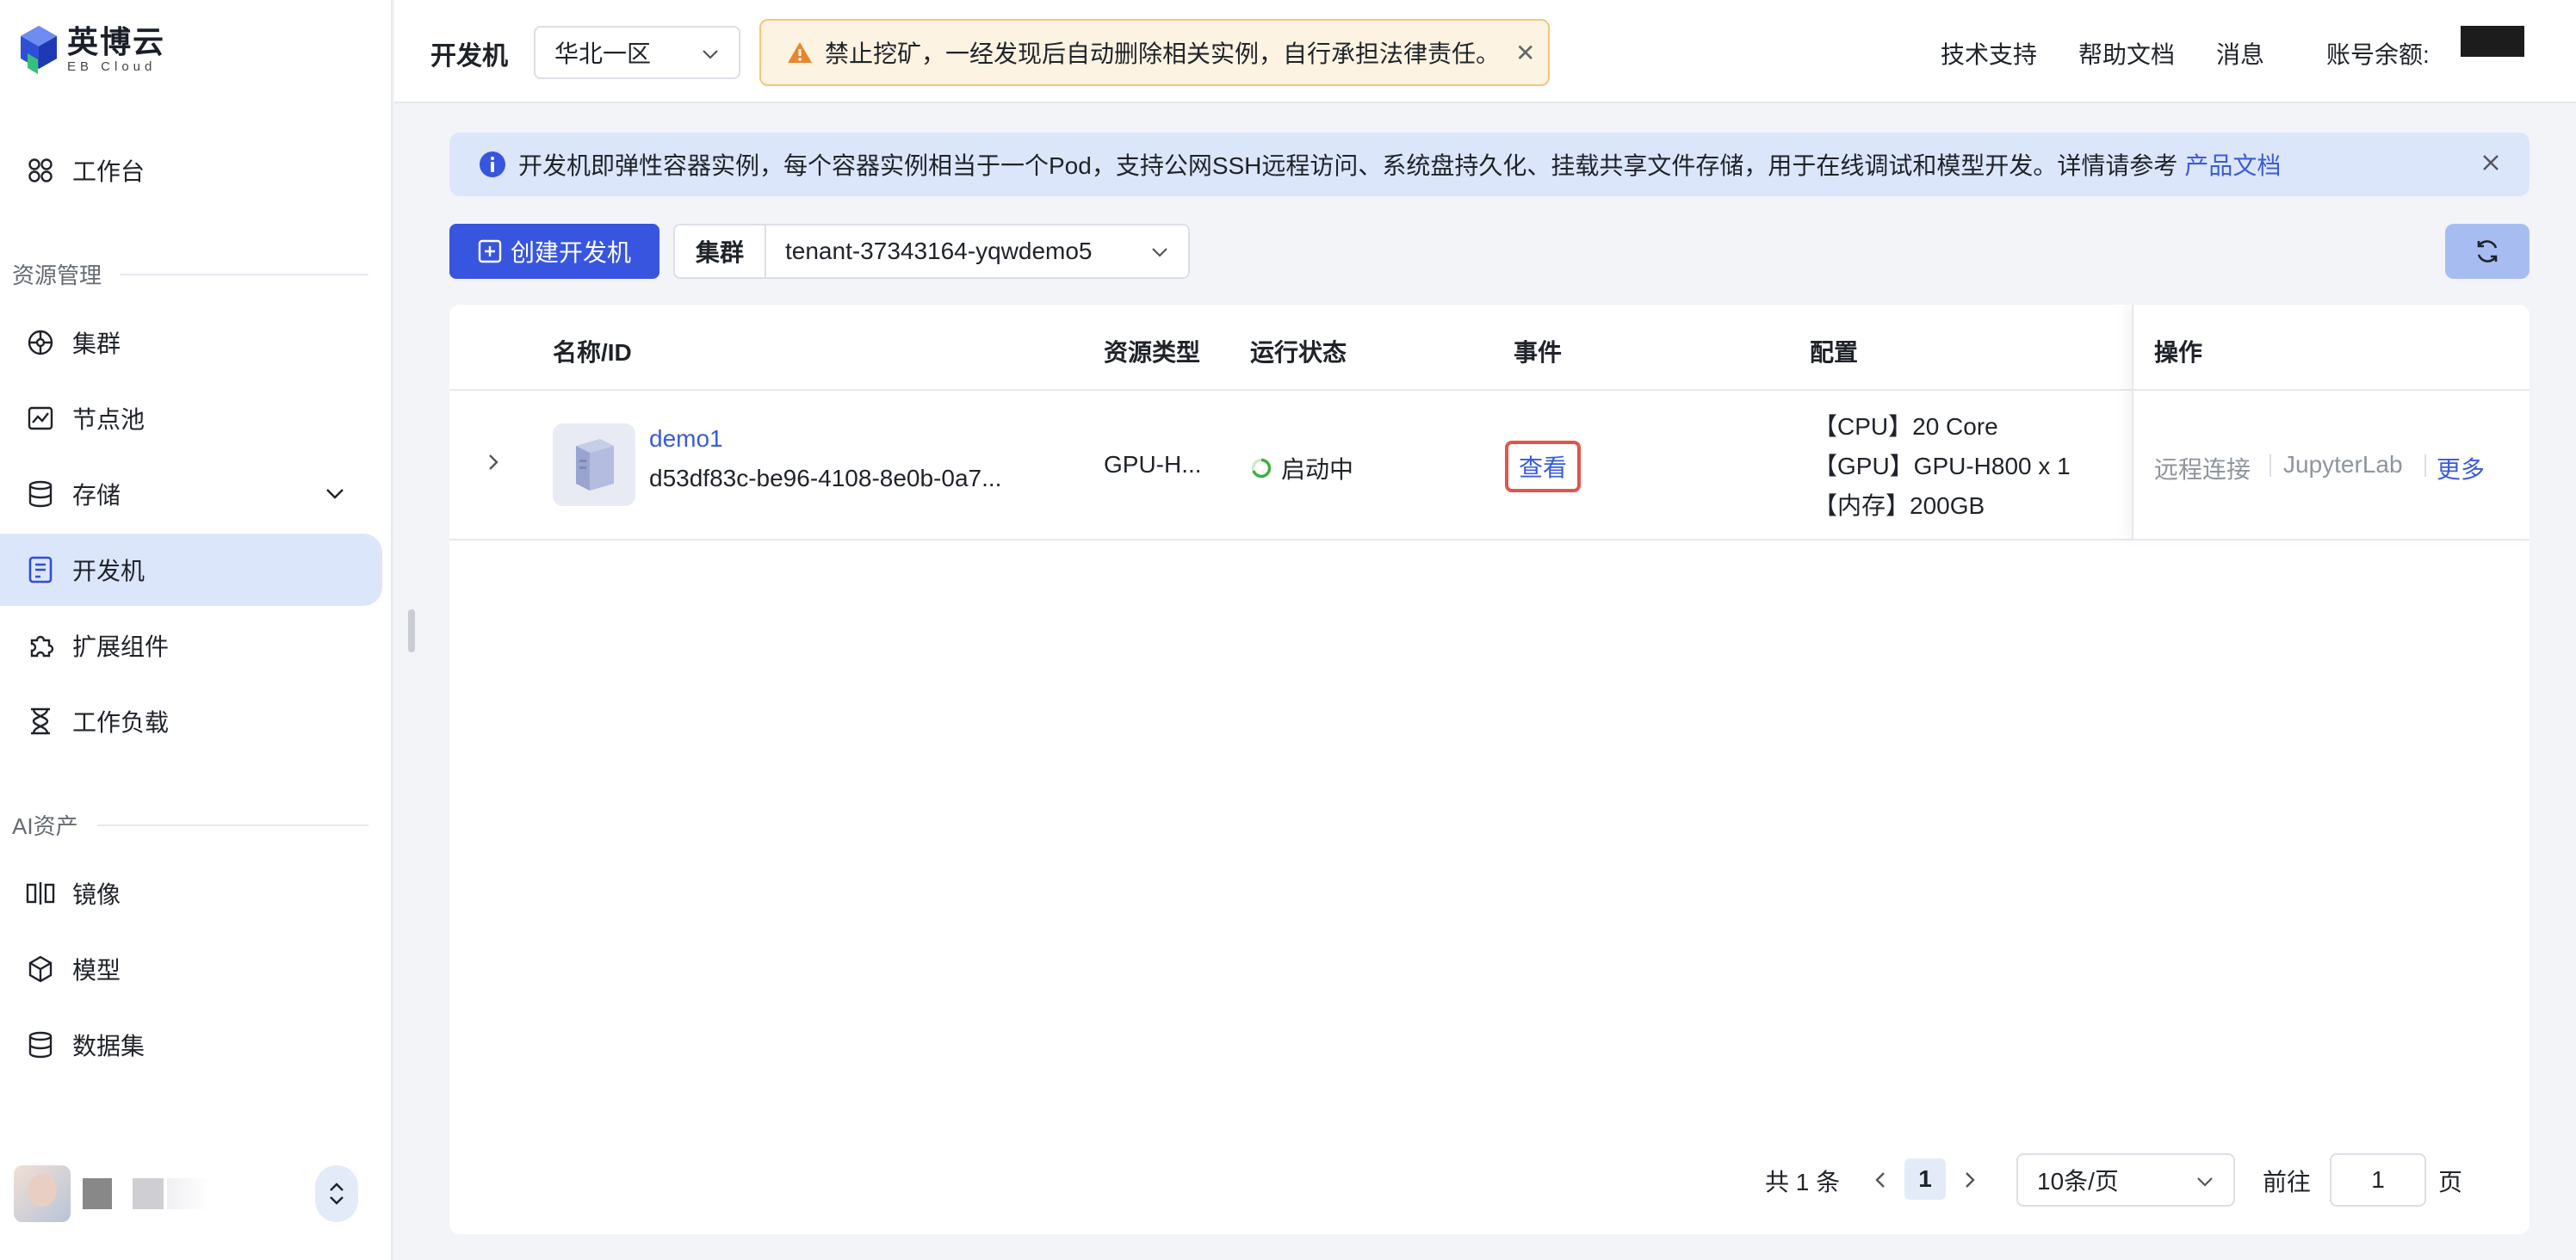 The width and height of the screenshot is (2576, 1260). I want to click on config-cpu: 【CPU】20 Core, so click(1906, 426).